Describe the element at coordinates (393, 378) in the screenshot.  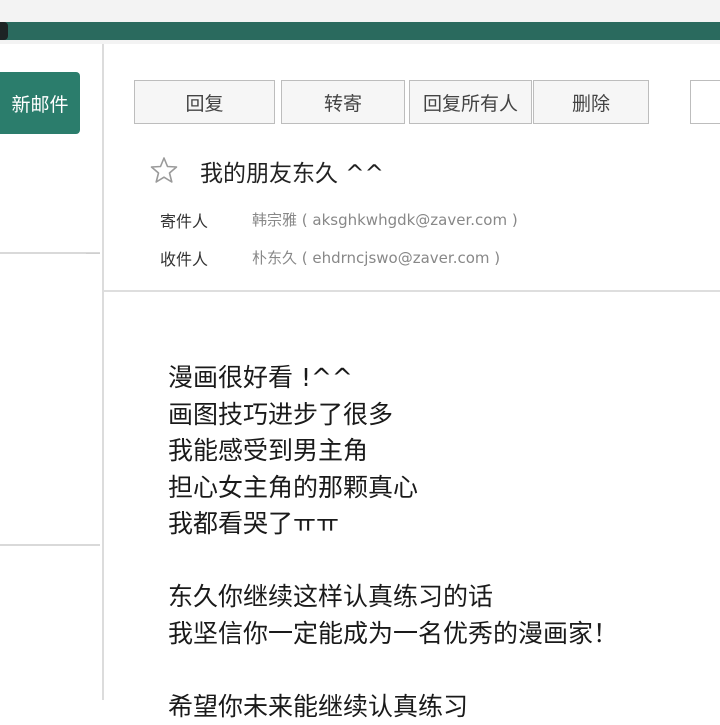
I see `body-line: 漫画很好看 !^^` at that location.